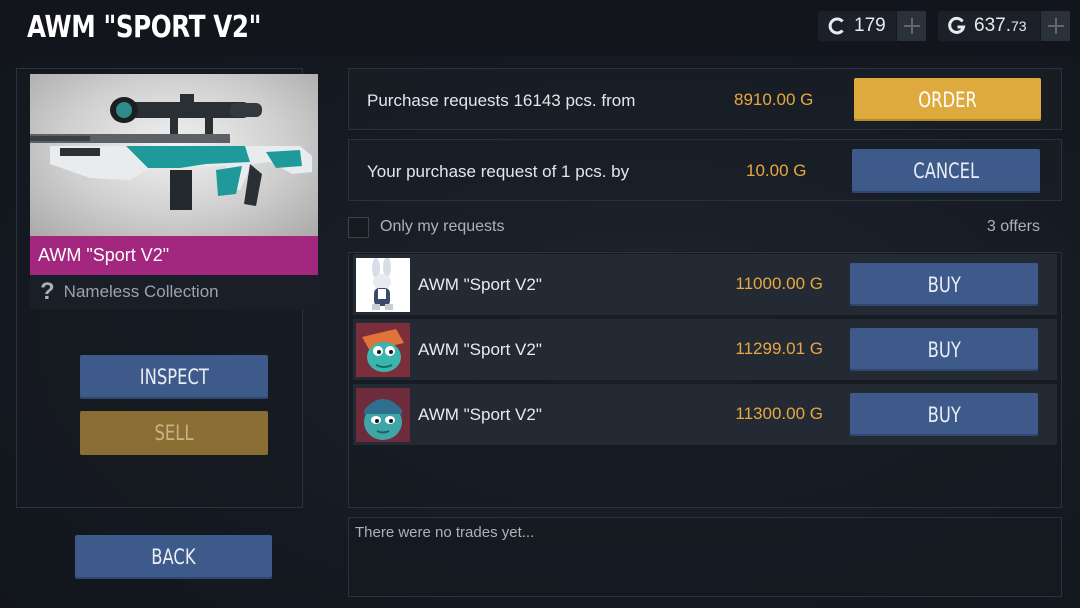  Describe the element at coordinates (992, 25) in the screenshot. I see `gold-balance-main: 637.` at that location.